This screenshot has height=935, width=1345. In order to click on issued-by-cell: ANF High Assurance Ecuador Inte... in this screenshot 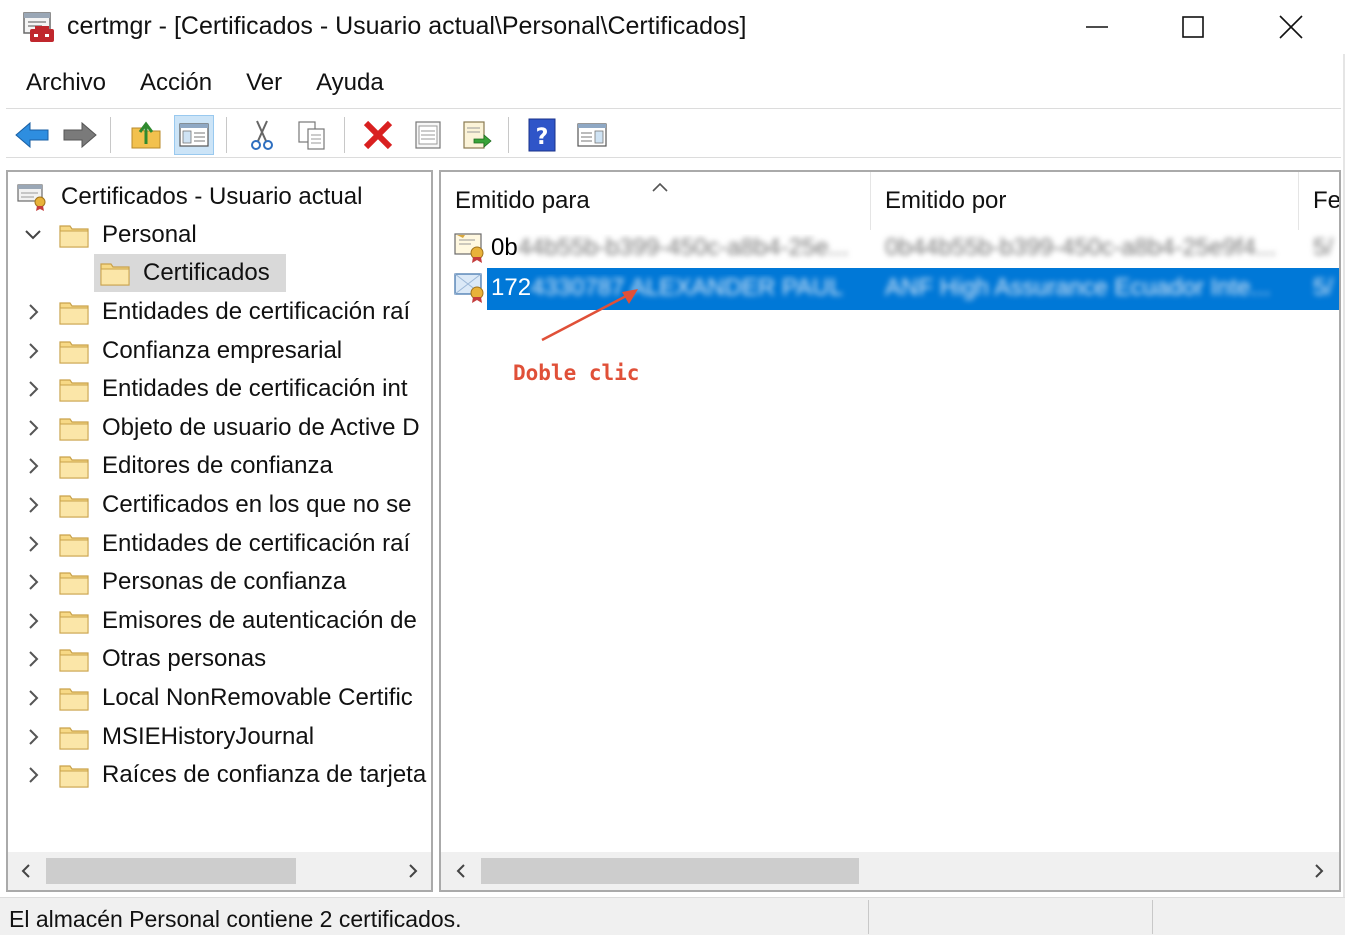, I will do `click(1078, 287)`.